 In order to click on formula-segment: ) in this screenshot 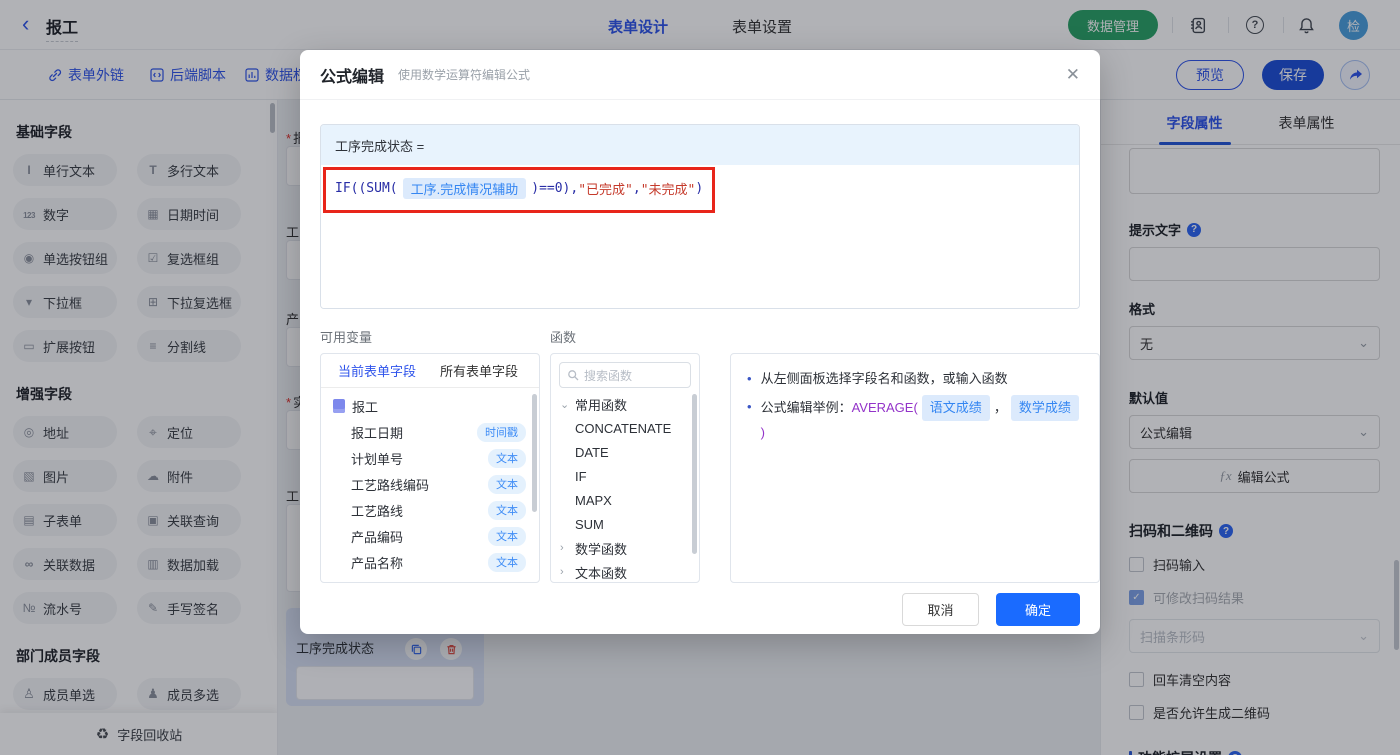, I will do `click(699, 188)`.